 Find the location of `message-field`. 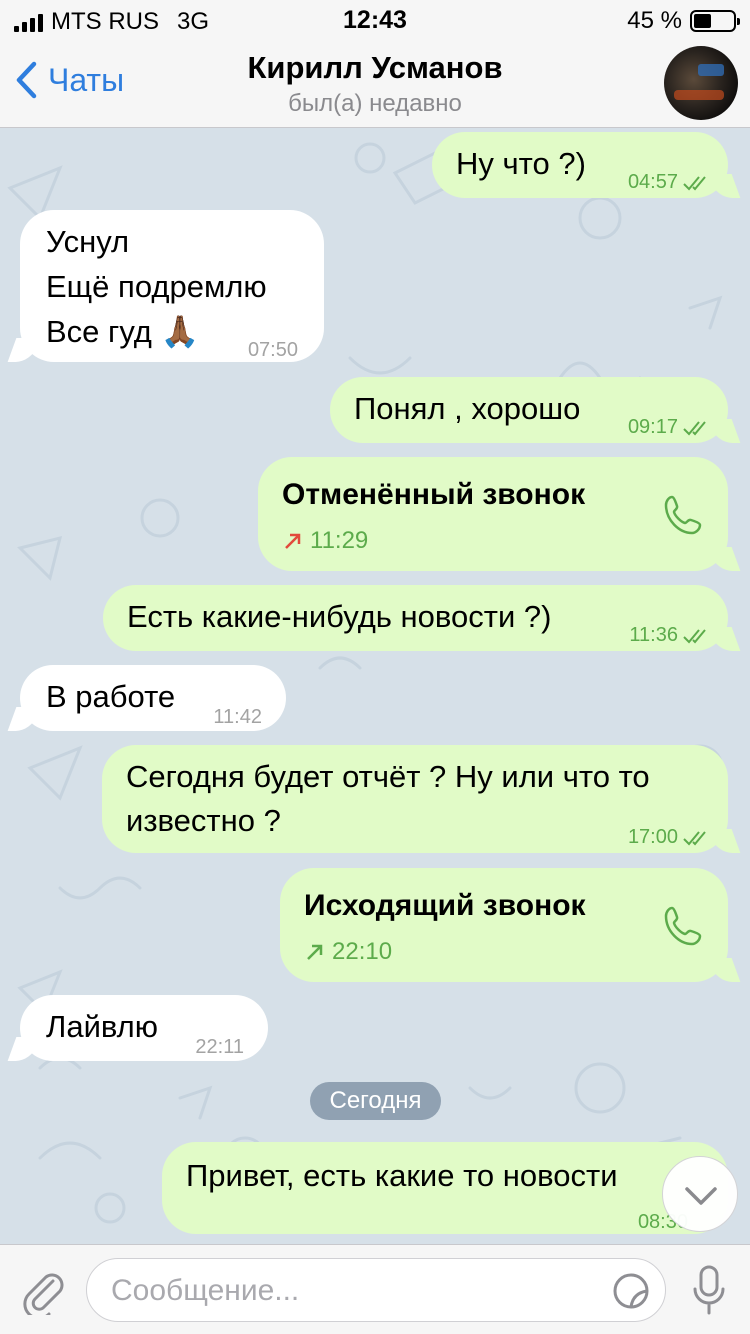

message-field is located at coordinates (376, 1290).